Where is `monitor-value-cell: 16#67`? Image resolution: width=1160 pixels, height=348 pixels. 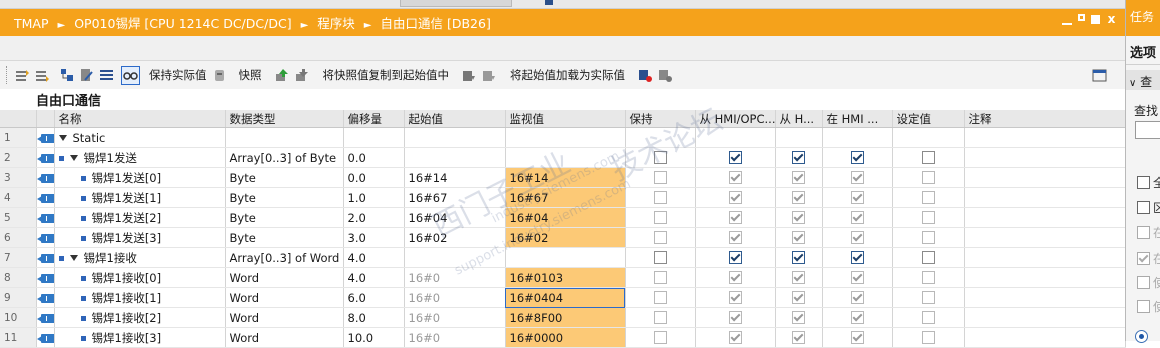 monitor-value-cell: 16#67 is located at coordinates (565, 197).